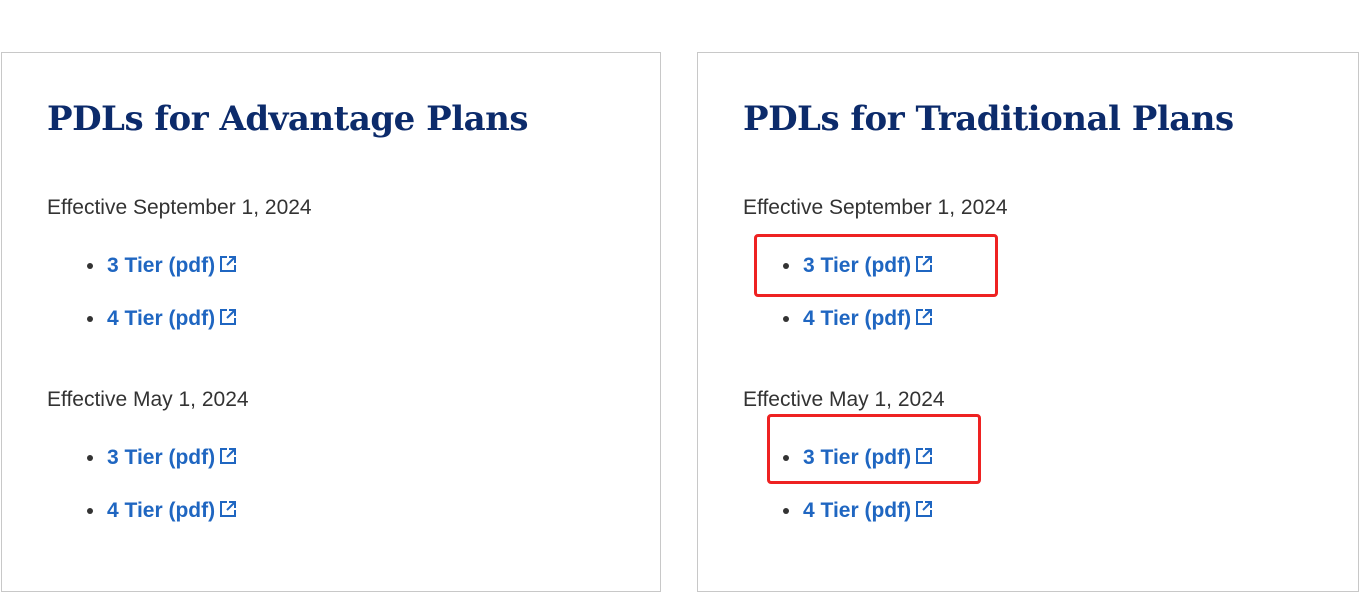 This screenshot has height=592, width=1371. What do you see at coordinates (988, 119) in the screenshot?
I see `card-title: PDLs for Traditional Plans` at bounding box center [988, 119].